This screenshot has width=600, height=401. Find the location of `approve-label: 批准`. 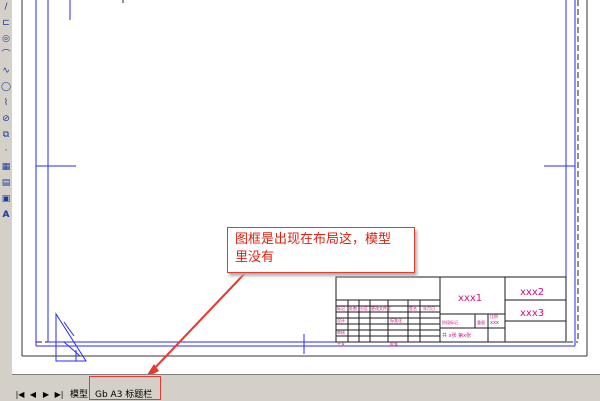

approve-label: 批准 is located at coordinates (394, 344).